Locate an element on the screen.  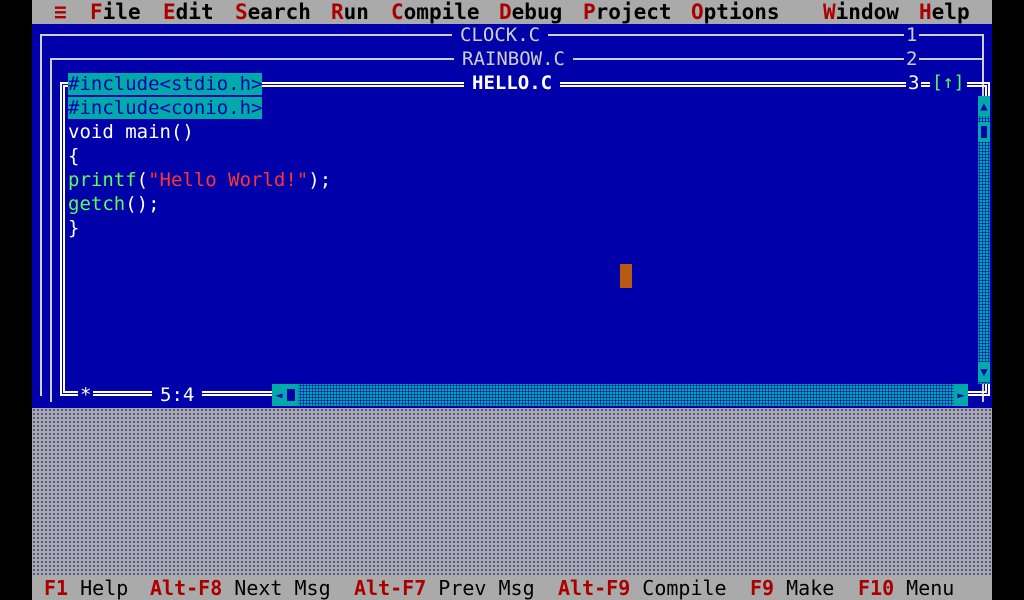
menu-search: Search is located at coordinates (273, 12).